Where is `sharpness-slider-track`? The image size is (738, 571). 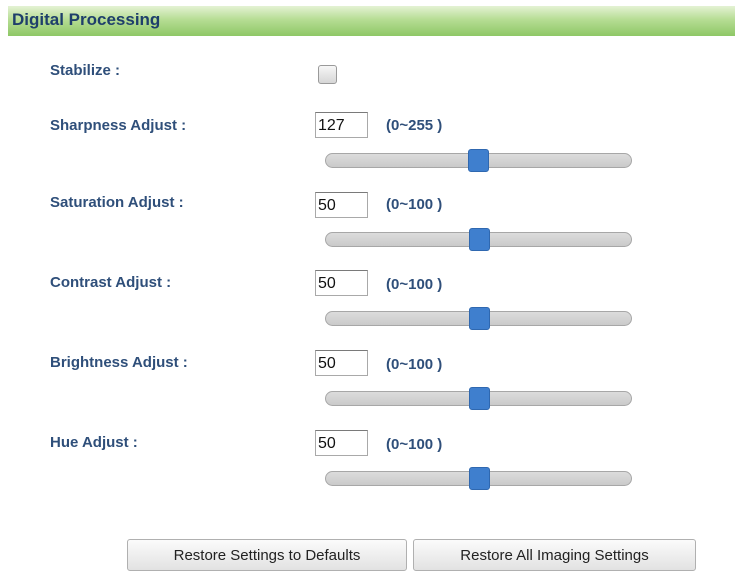
sharpness-slider-track is located at coordinates (478, 160).